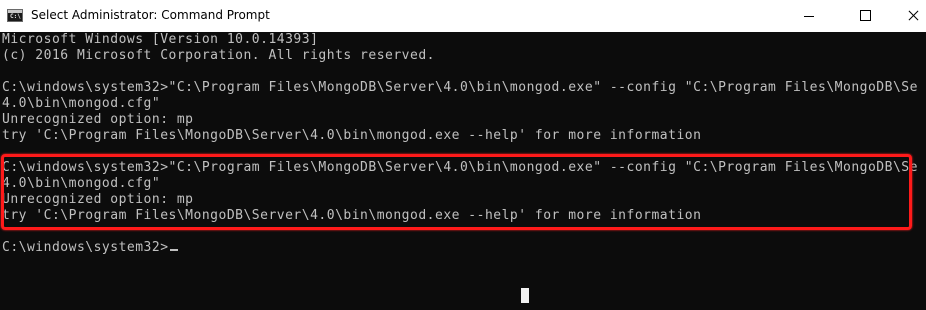 This screenshot has height=310, width=926. What do you see at coordinates (921, 171) in the screenshot?
I see `scrollbar` at bounding box center [921, 171].